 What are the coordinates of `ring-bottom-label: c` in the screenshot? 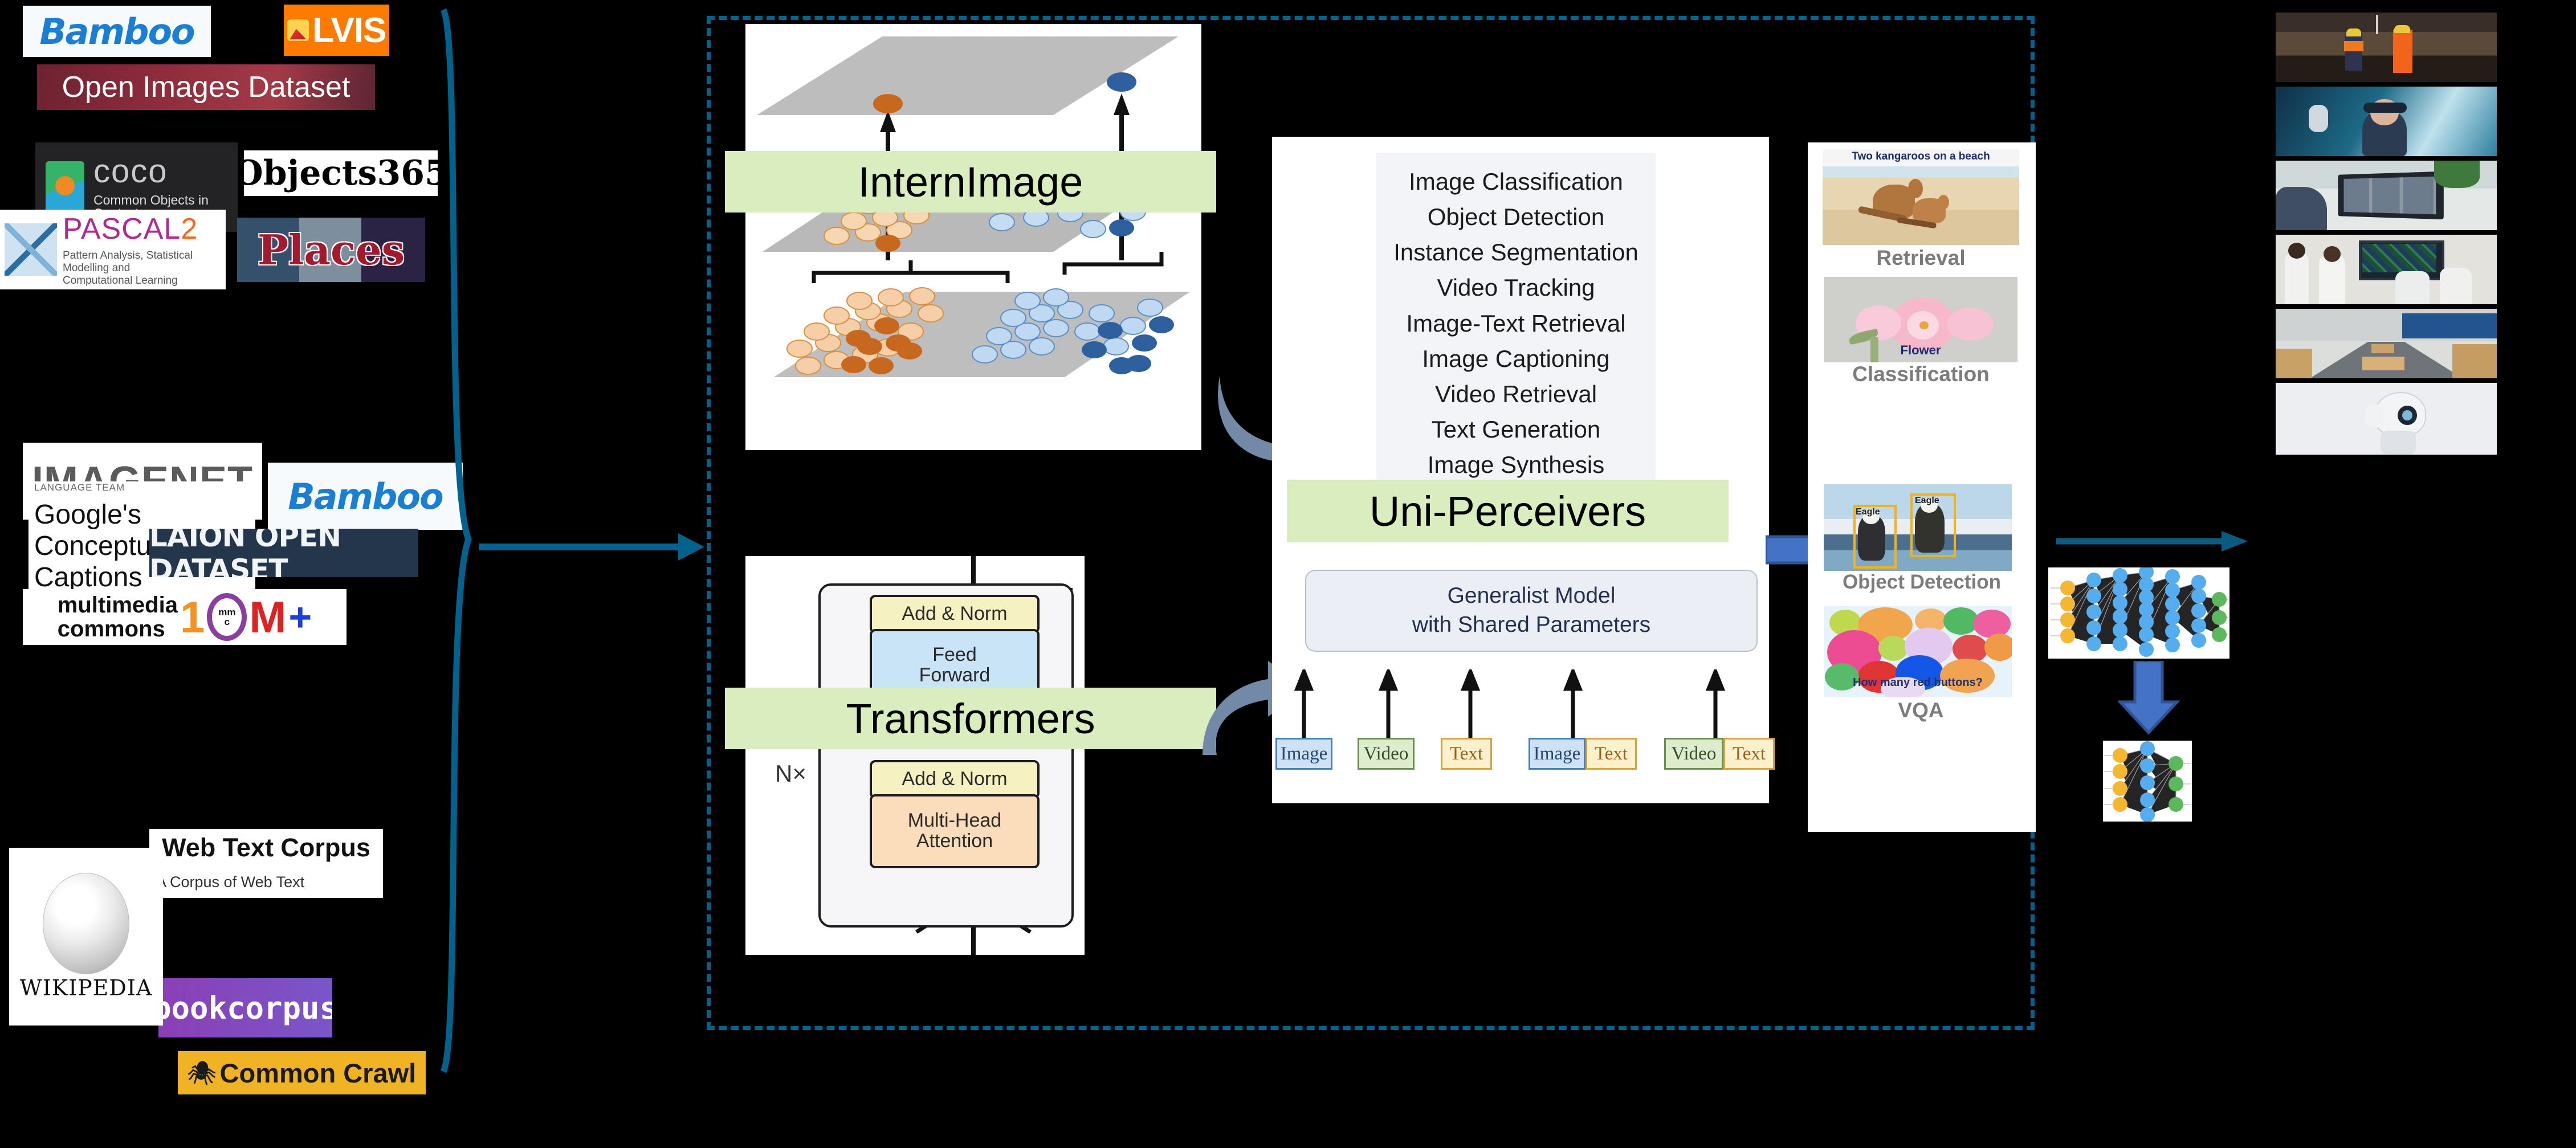 It's located at (227, 621).